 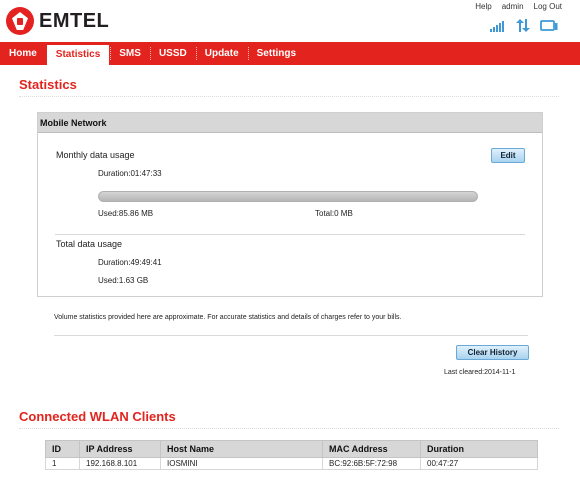 What do you see at coordinates (334, 213) in the screenshot?
I see `monthly-total: Total:0 MB` at bounding box center [334, 213].